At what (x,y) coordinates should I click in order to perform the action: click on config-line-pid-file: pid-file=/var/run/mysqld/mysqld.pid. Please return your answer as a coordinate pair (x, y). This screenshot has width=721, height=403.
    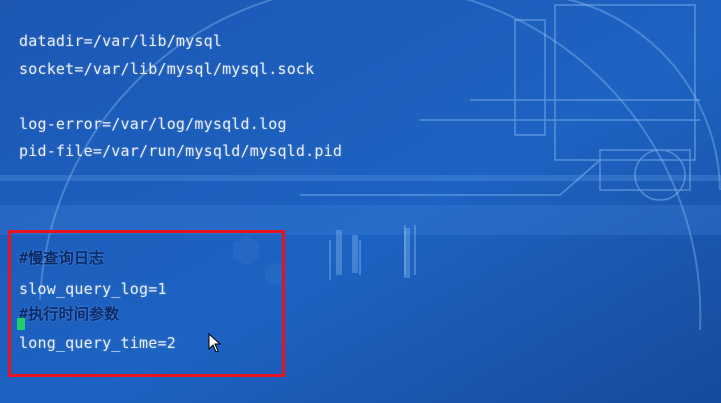
    Looking at the image, I should click on (181, 151).